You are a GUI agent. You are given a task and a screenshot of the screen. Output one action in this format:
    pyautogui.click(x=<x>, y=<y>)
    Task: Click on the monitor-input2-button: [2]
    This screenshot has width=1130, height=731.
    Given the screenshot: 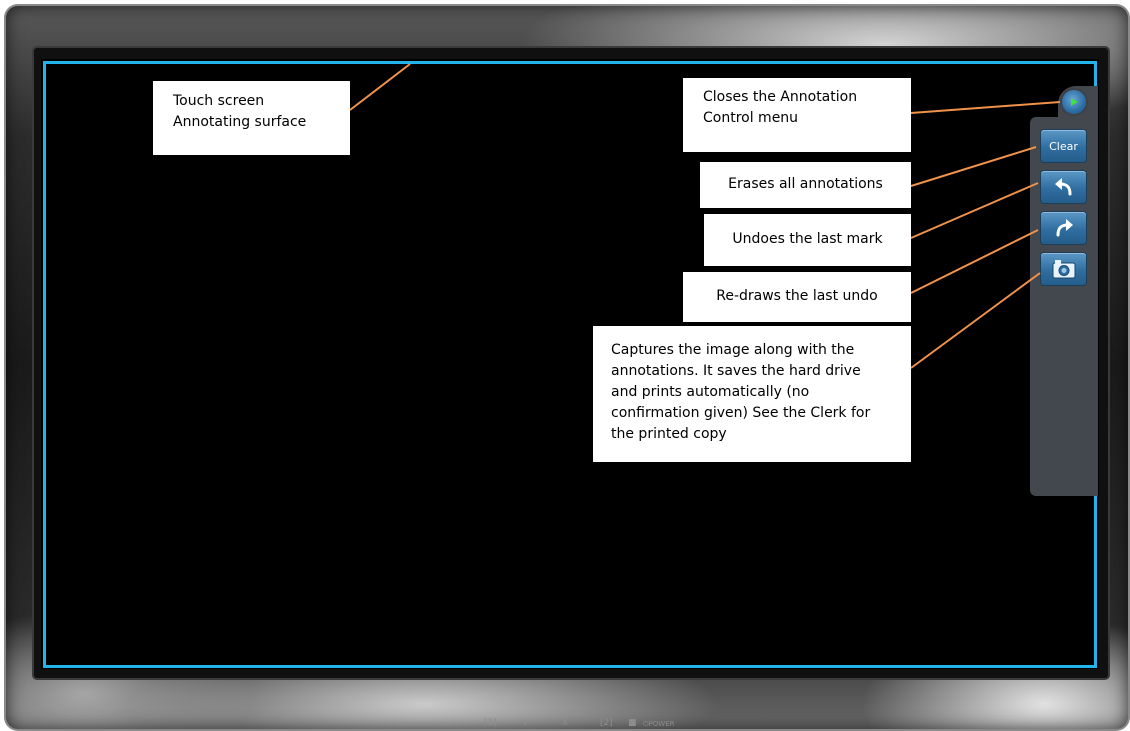 What is the action you would take?
    pyautogui.click(x=606, y=723)
    